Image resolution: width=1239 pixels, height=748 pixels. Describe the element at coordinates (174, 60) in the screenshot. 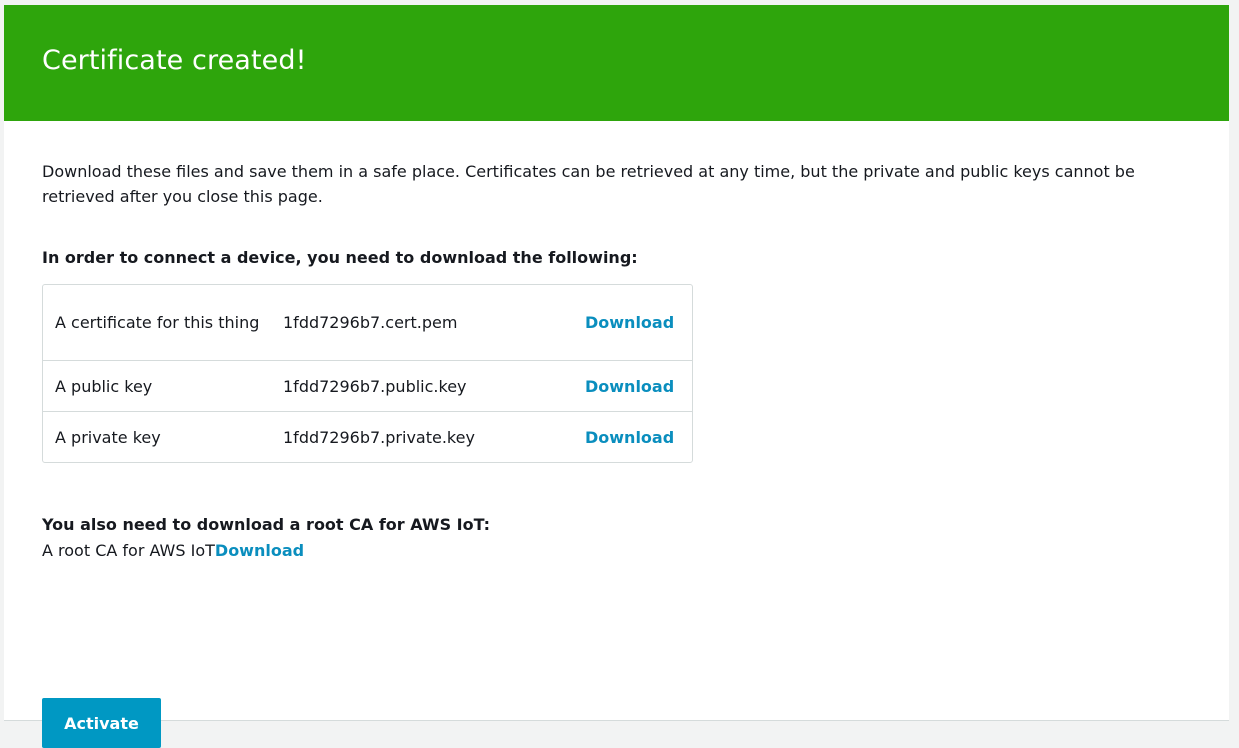

I see `banner-title: Certificate created!` at that location.